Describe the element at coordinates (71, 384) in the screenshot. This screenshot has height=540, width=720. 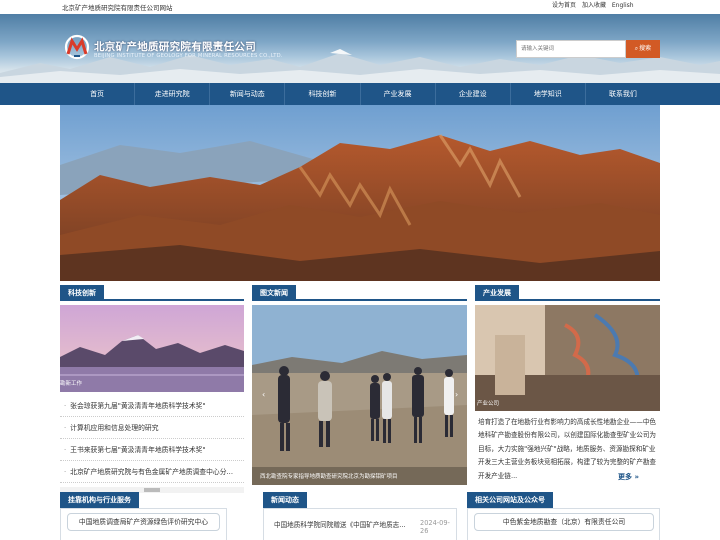
I see `tech-image-caption: 勘新工作` at that location.